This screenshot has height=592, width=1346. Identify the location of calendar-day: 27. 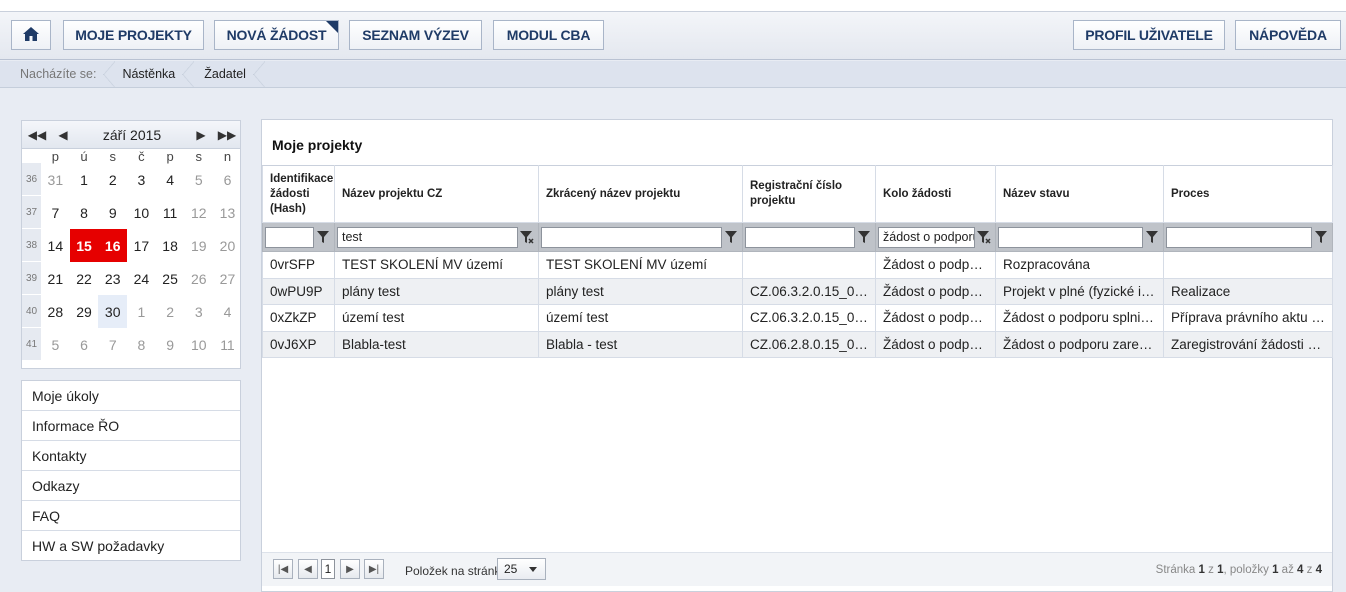
(227, 278).